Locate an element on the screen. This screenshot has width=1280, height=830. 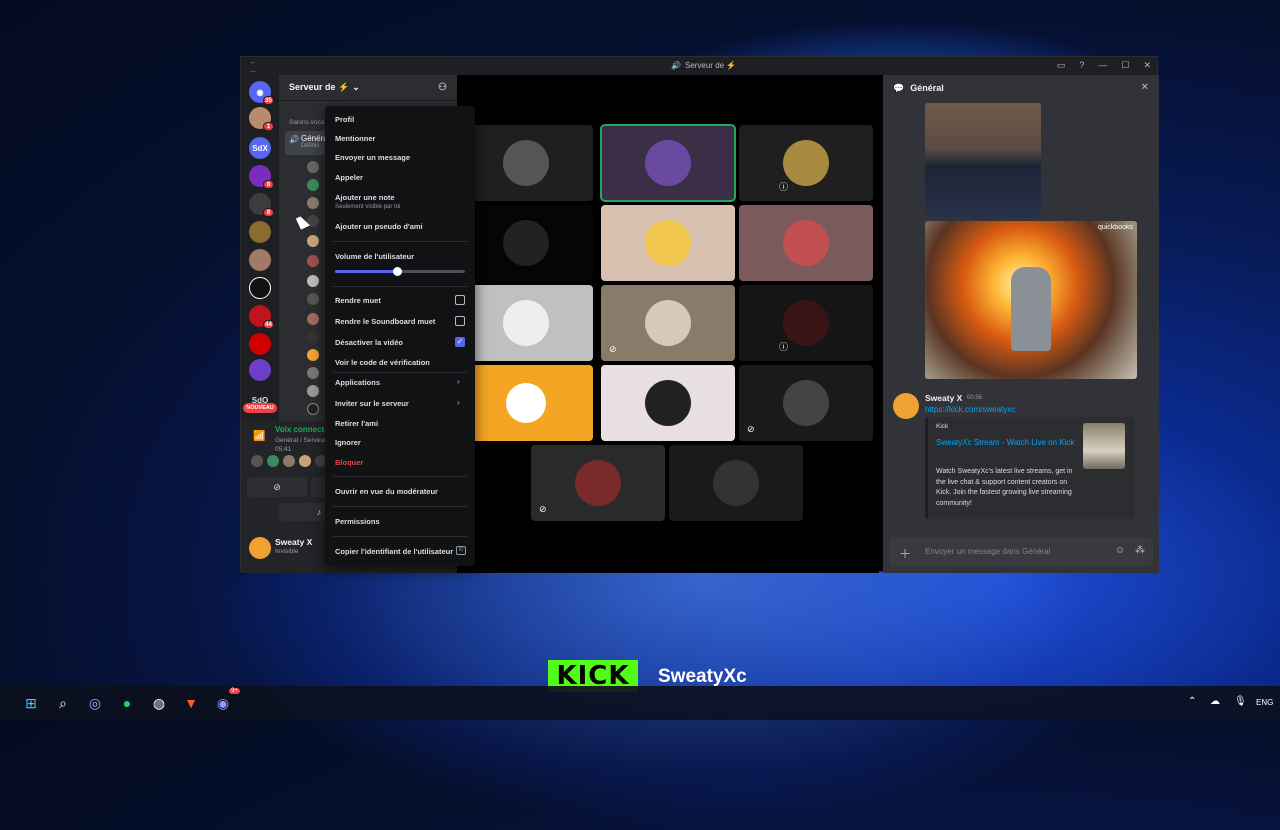
stream-icon: ⓘ is located at coordinates (784, 187).